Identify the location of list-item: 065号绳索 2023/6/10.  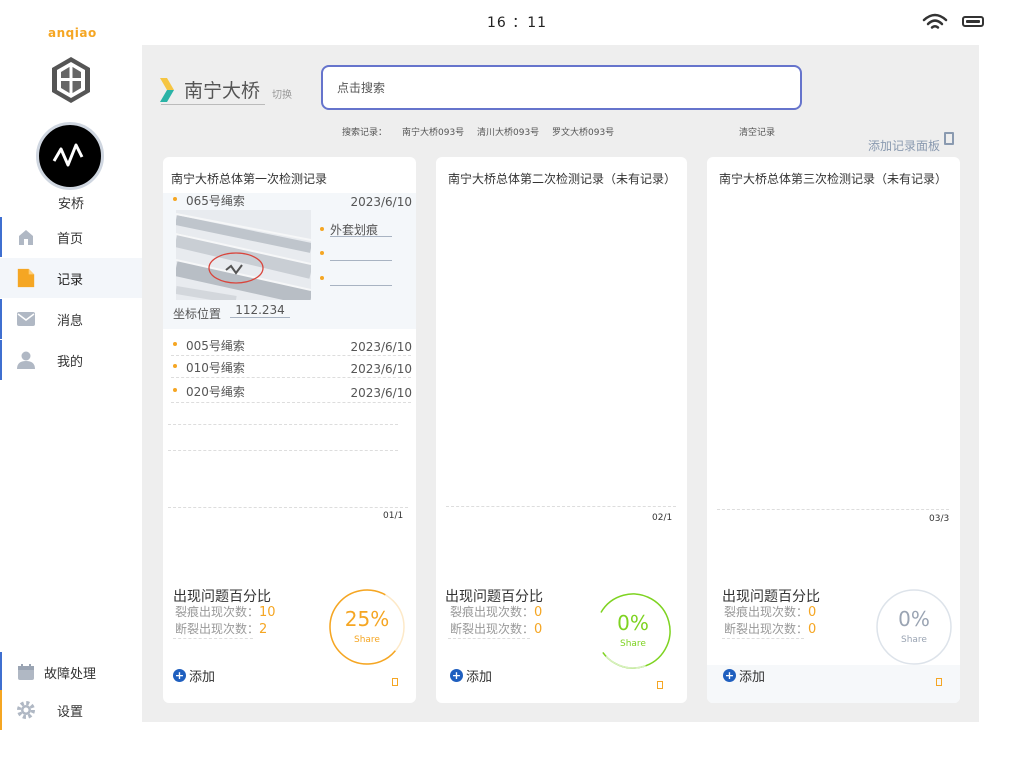
(289, 200).